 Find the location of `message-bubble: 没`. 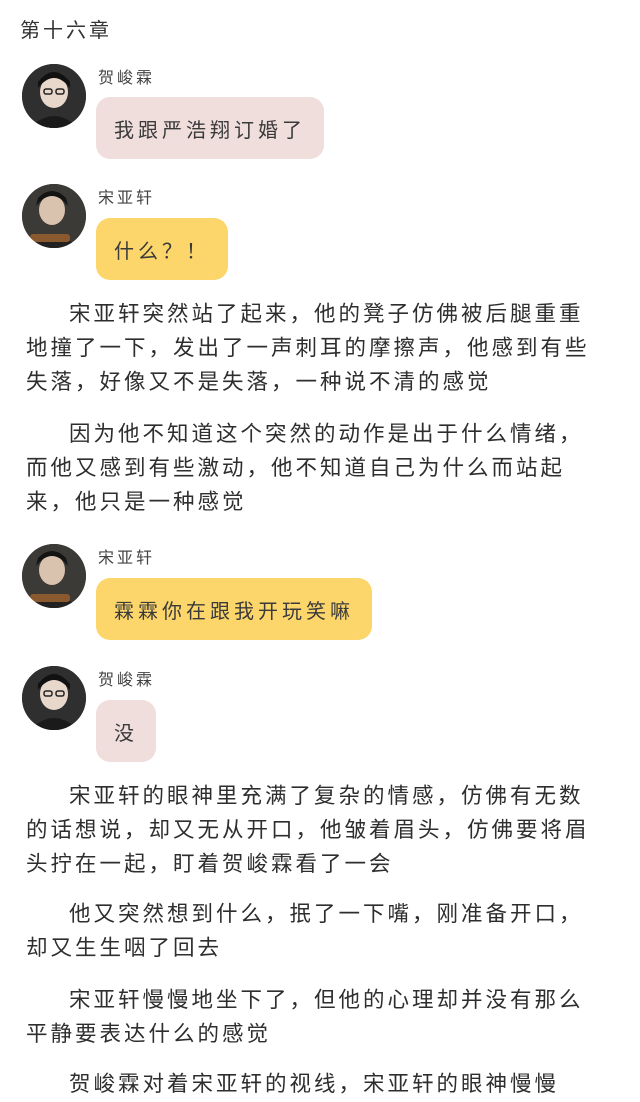

message-bubble: 没 is located at coordinates (126, 731).